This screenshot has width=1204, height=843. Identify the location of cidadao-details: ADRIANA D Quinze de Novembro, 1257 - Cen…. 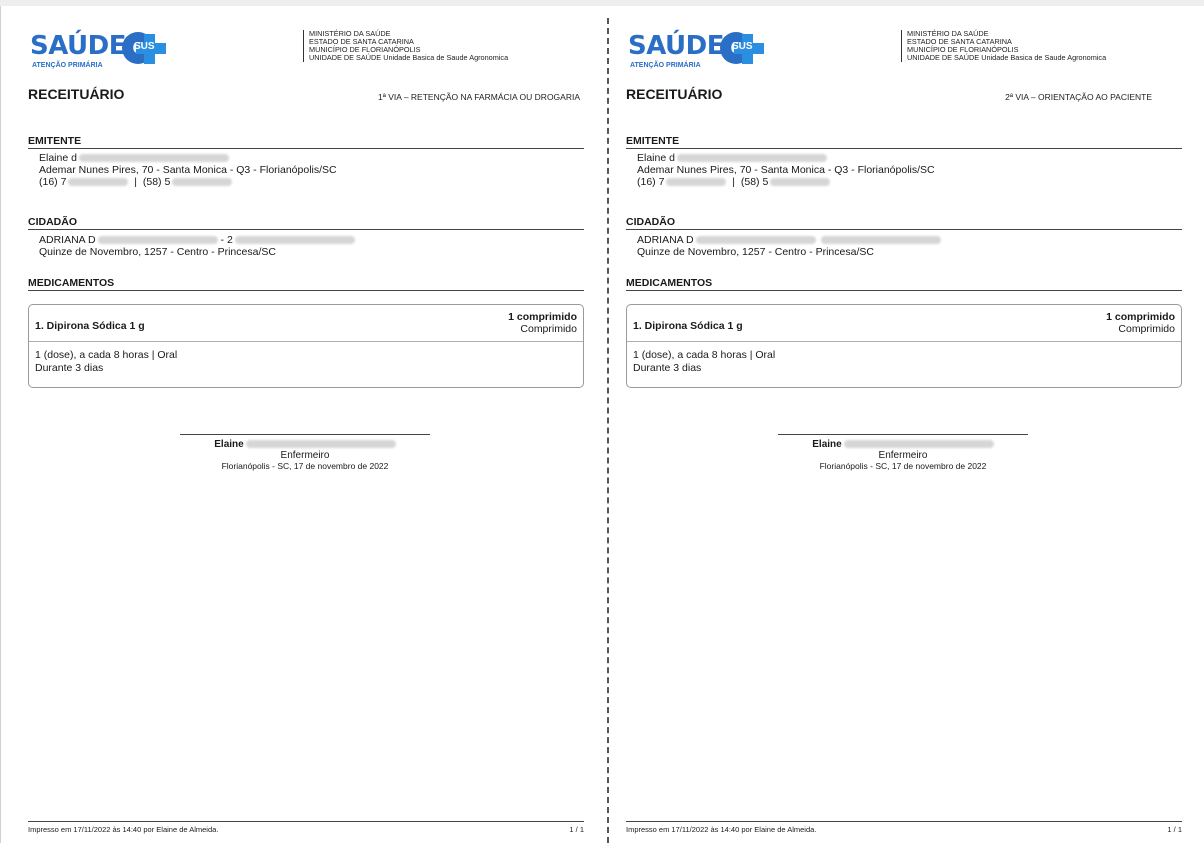
(789, 246).